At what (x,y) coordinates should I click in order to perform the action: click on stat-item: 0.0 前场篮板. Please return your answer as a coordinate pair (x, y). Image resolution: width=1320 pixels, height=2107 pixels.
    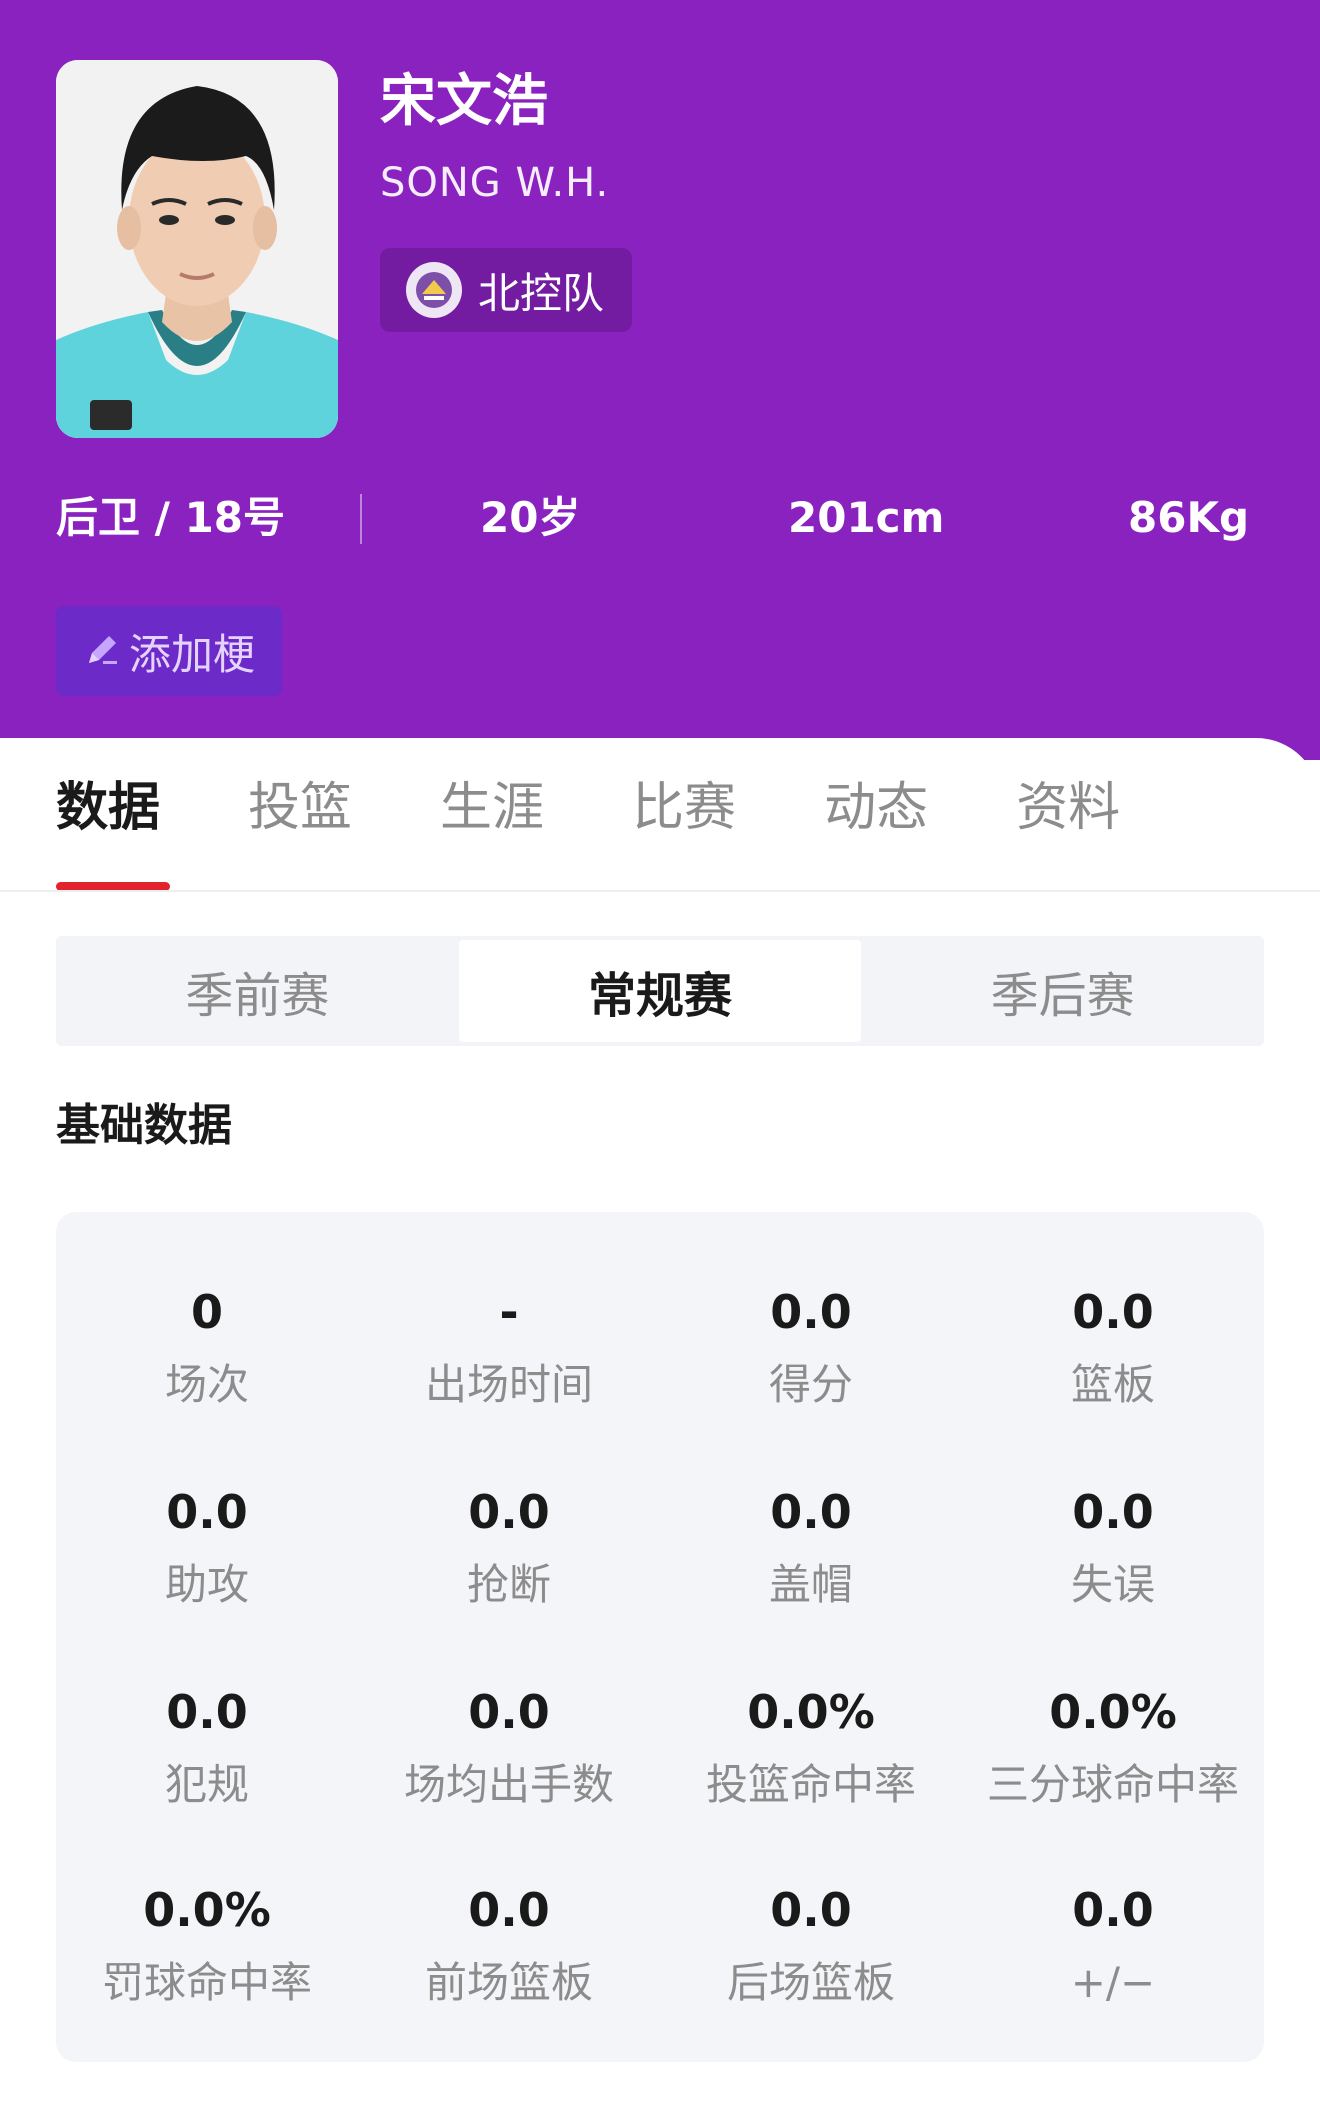
    Looking at the image, I should click on (509, 1946).